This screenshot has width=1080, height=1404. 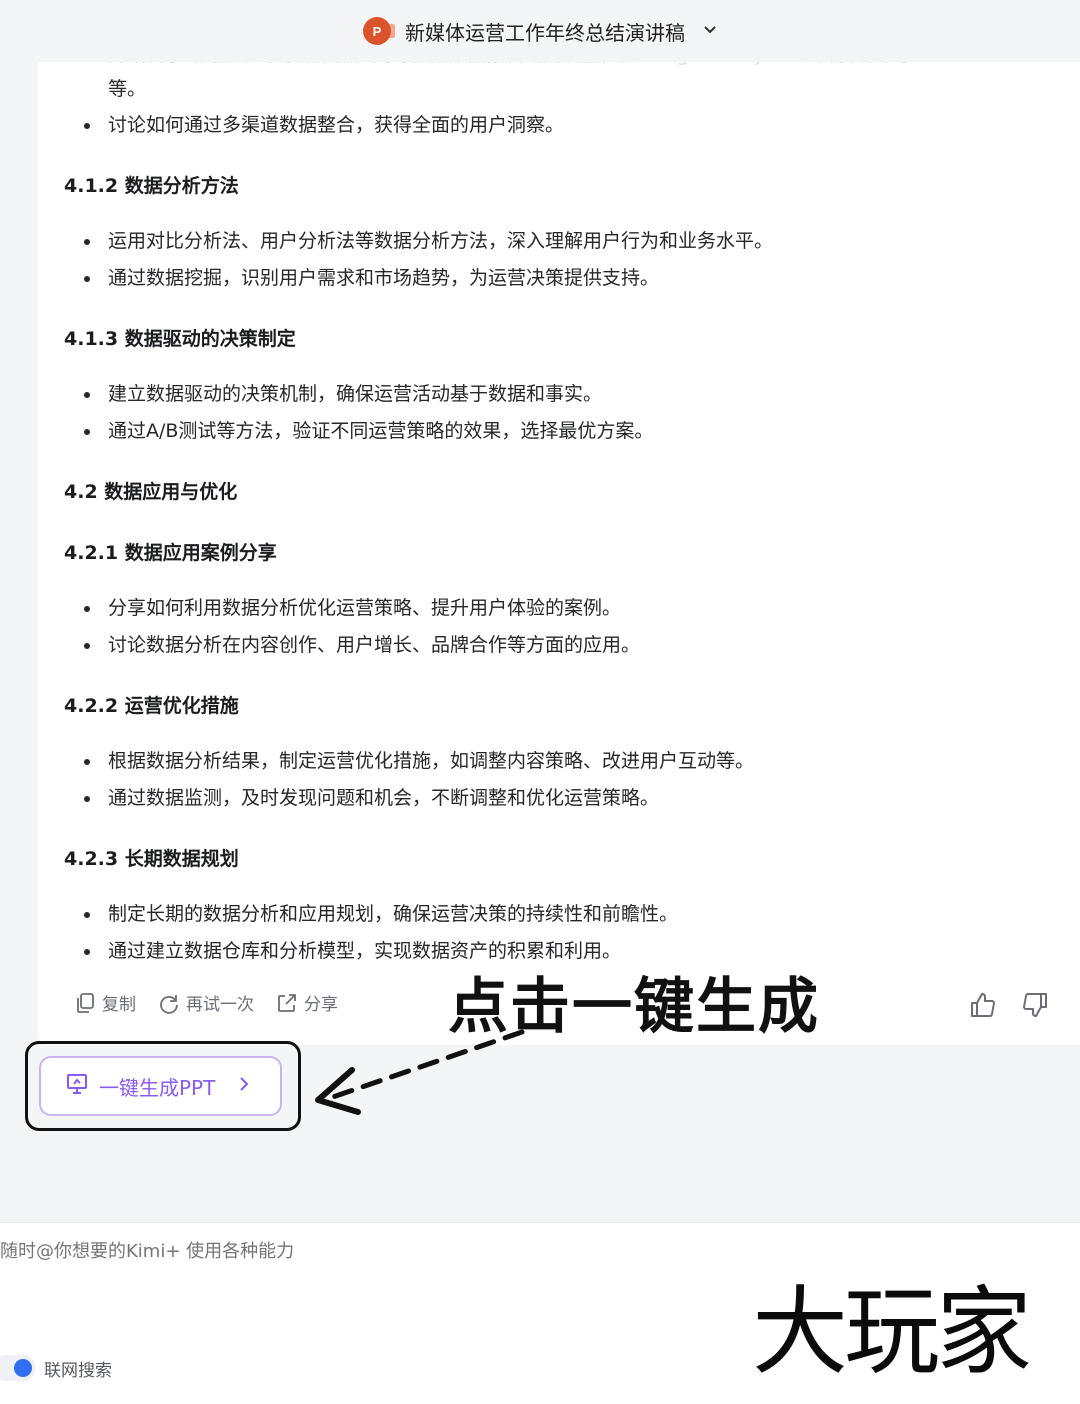 I want to click on top-bar: P 新媒体运营工作年终总结演讲稿, so click(x=540, y=31).